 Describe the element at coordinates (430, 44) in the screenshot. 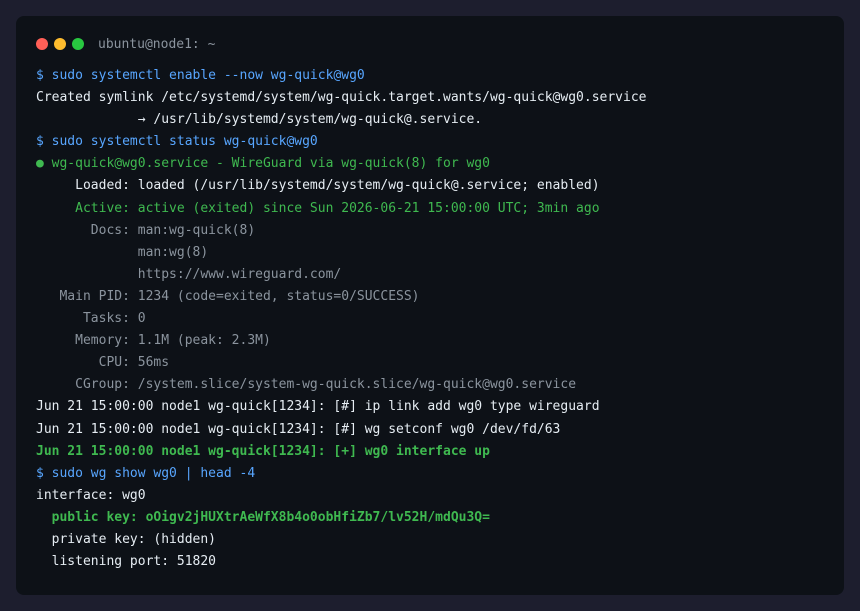

I see `title-bar: ubuntu@node1: ~` at that location.